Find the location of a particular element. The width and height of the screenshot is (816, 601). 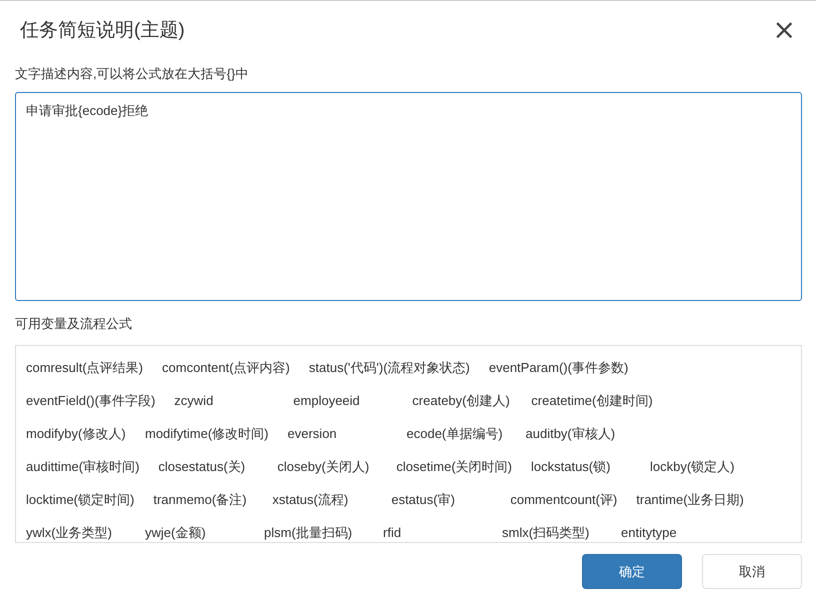

variable-item: closetime(关闭时间) is located at coordinates (454, 467).